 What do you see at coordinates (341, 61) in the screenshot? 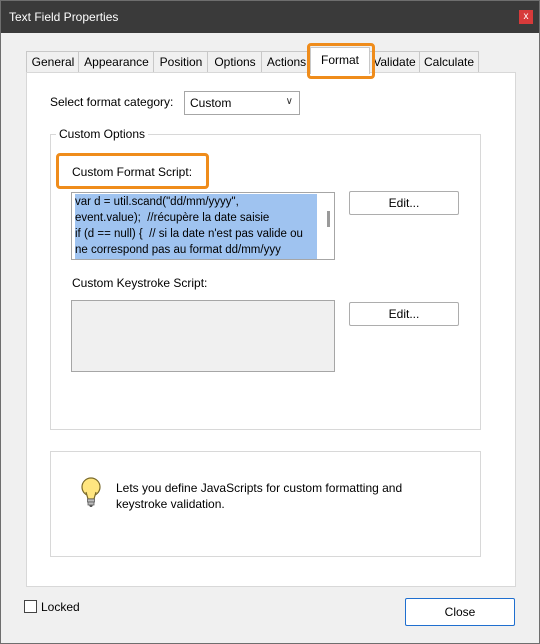
I see `format-tab-highlight` at bounding box center [341, 61].